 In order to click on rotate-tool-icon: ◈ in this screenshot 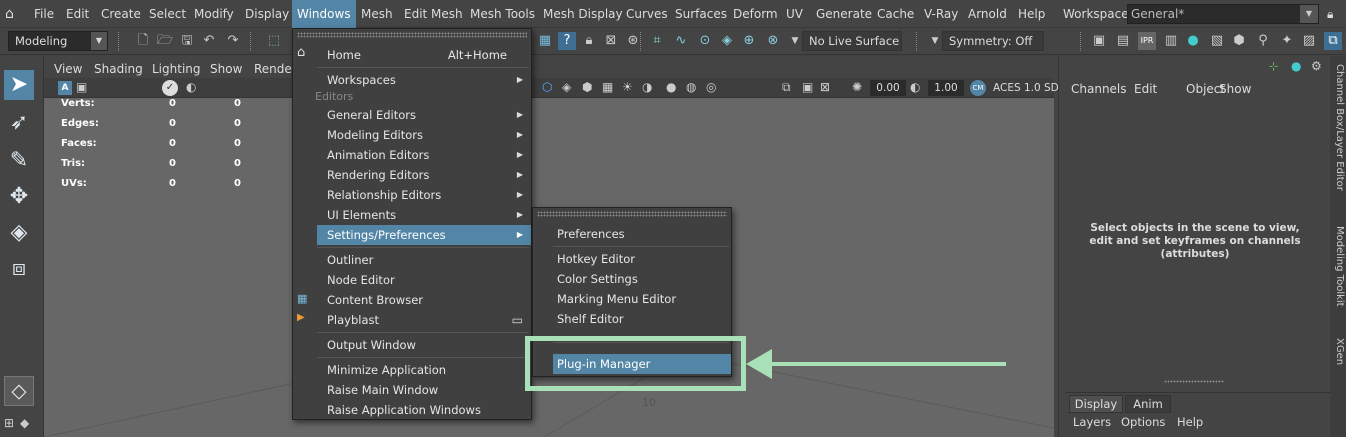, I will do `click(19, 233)`.